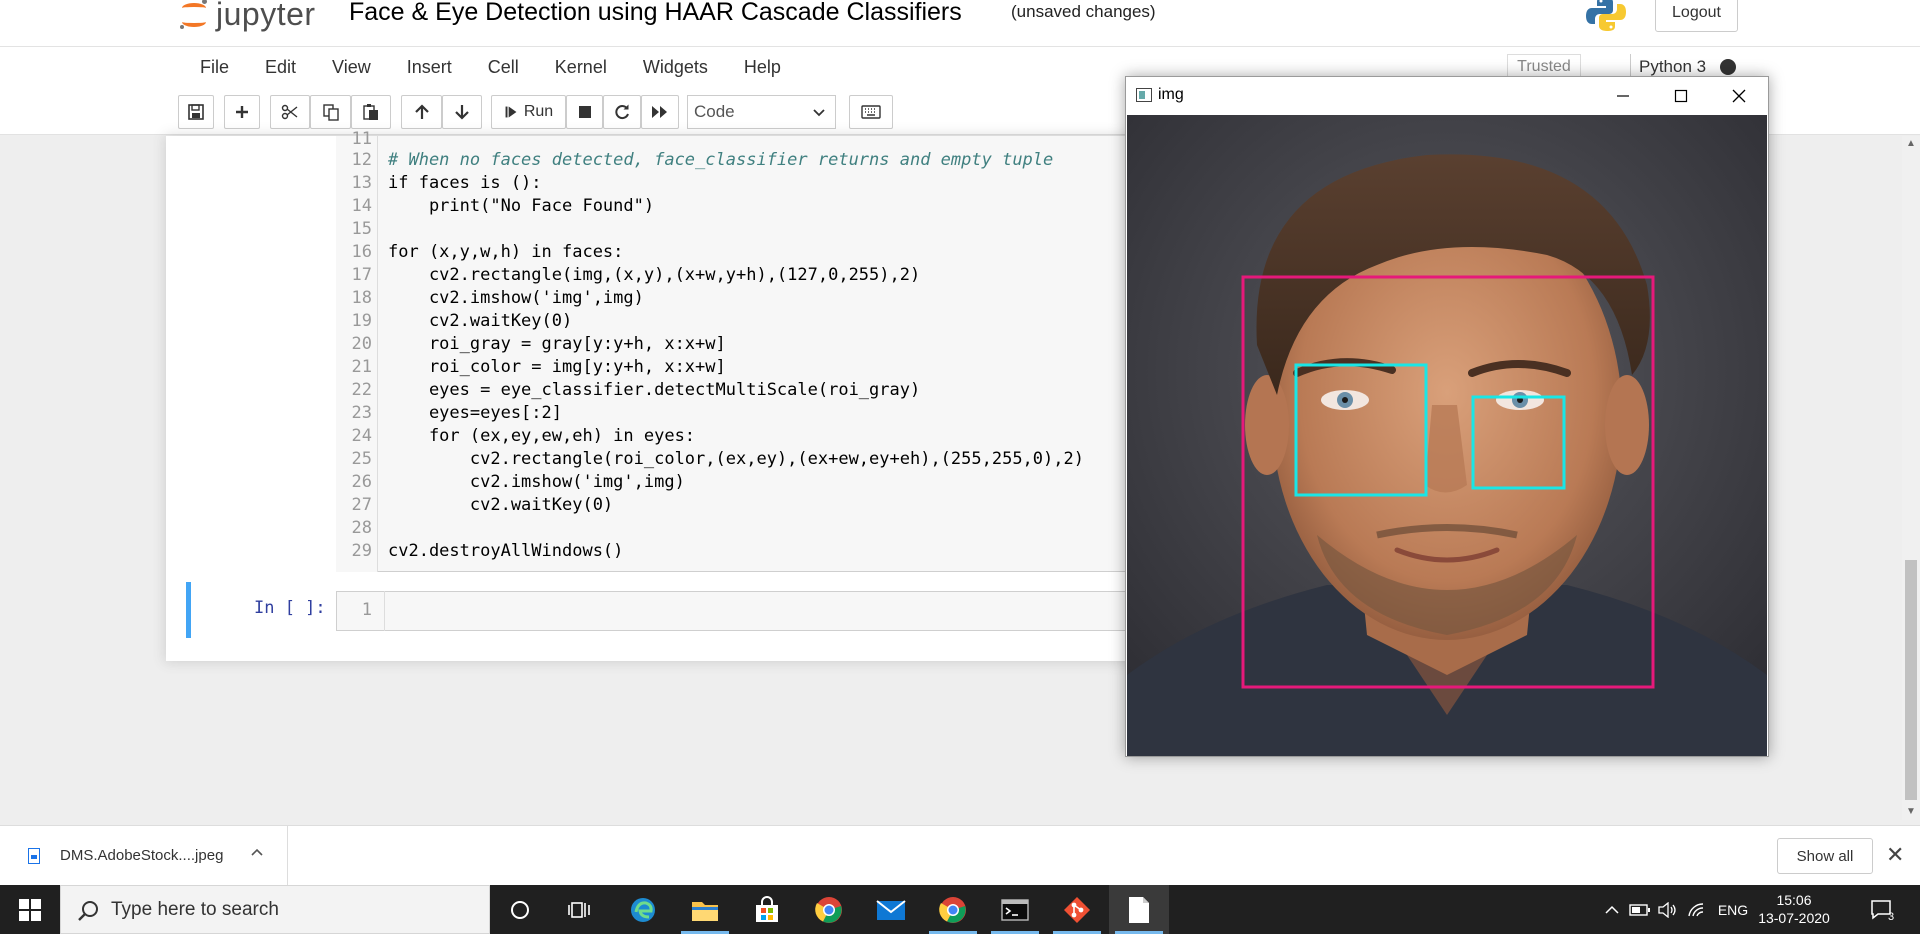  I want to click on taskbar-chrome, so click(829, 909).